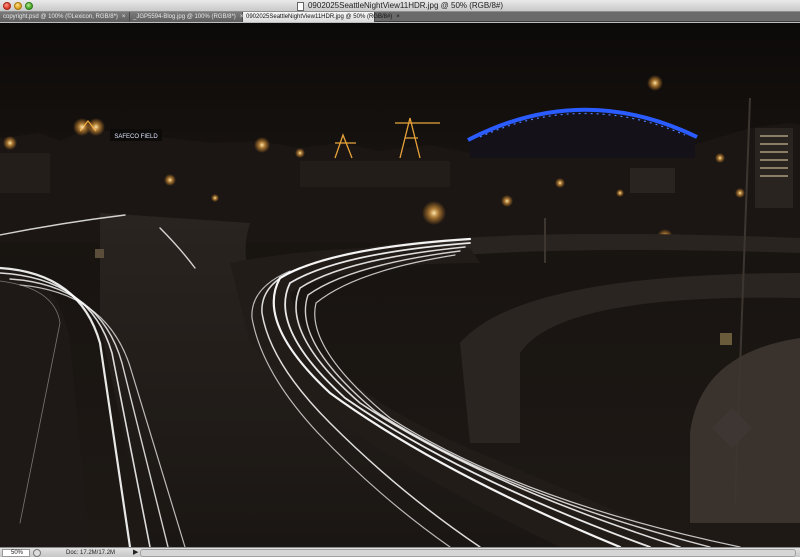  I want to click on tab-label: _JGP5594-Blog.jpg @ 100% (RGB/8*), so click(184, 17).